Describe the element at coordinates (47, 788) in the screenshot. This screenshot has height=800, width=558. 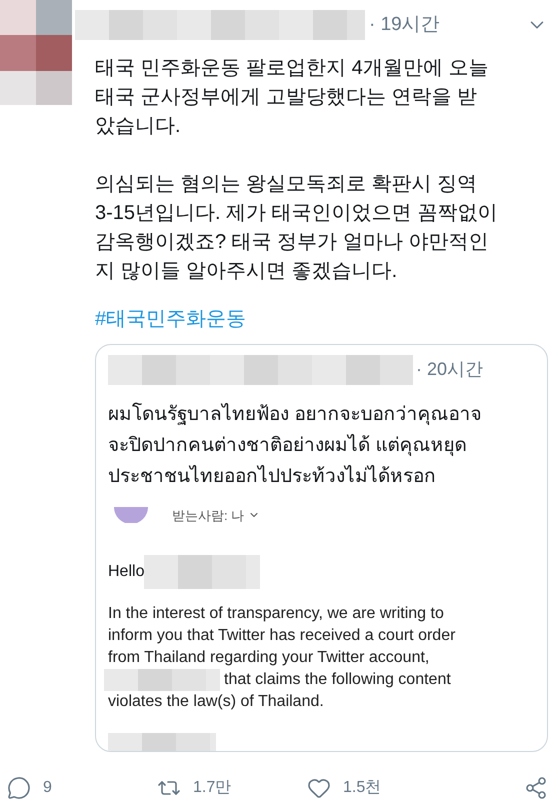
I see `action-count: 9` at that location.